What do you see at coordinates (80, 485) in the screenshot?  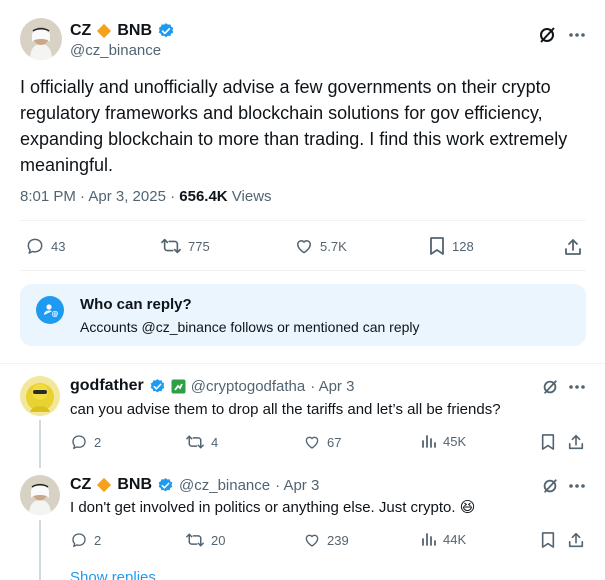 I see `reply-author-name: CZ` at bounding box center [80, 485].